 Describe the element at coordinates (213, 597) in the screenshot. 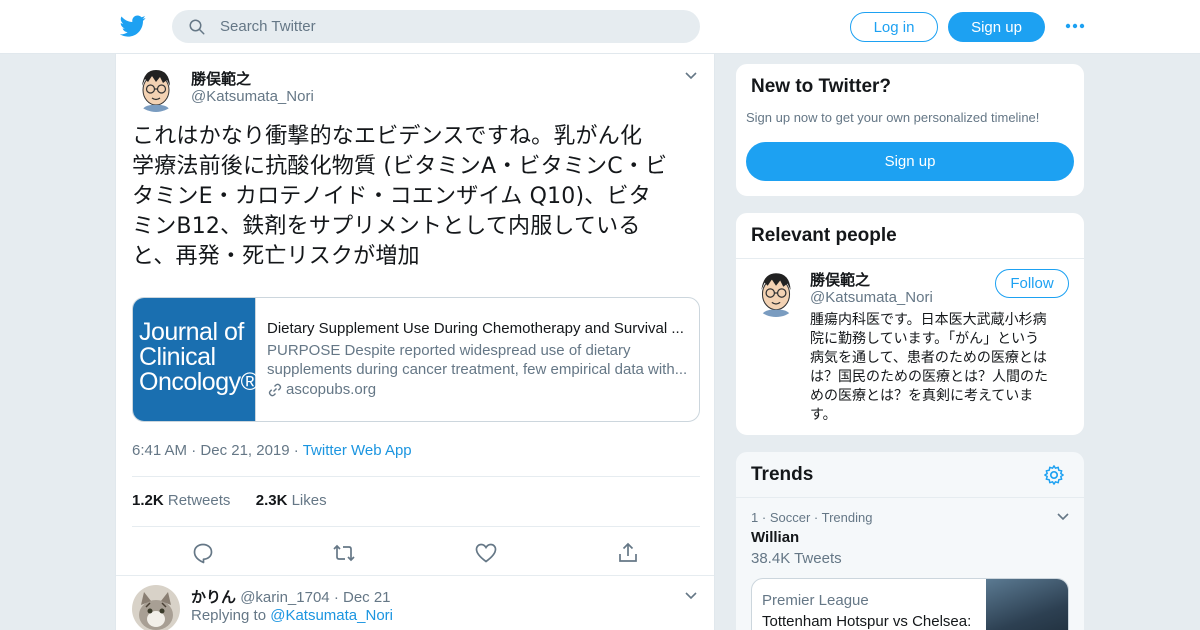

I see `reply-author-name: かりん` at that location.